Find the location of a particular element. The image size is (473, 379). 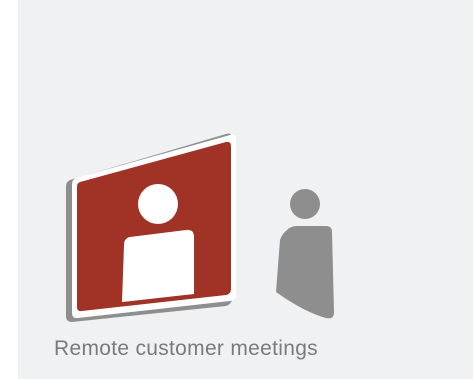

local-person-head is located at coordinates (305, 204).